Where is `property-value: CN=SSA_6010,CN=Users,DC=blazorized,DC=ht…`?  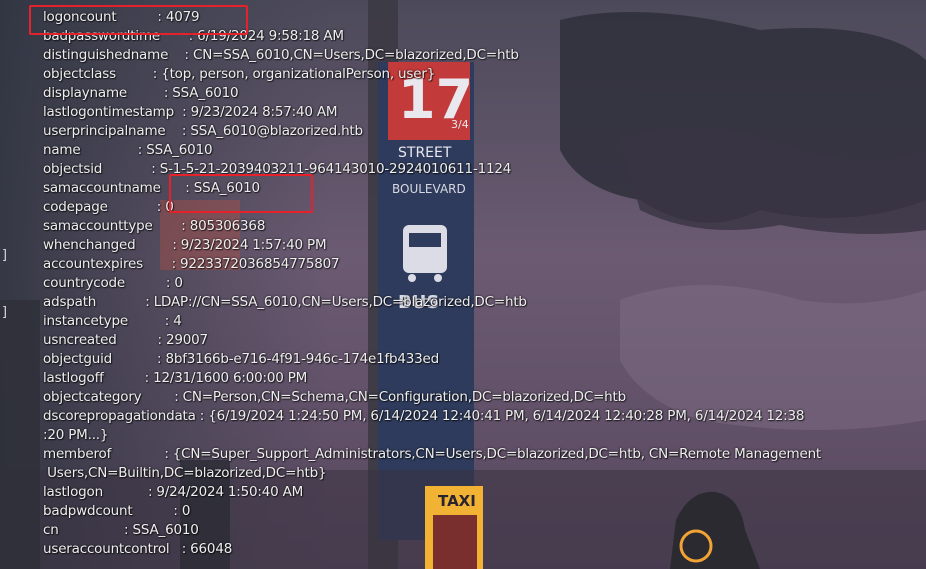 property-value: CN=SSA_6010,CN=Users,DC=blazorized,DC=ht… is located at coordinates (356, 55).